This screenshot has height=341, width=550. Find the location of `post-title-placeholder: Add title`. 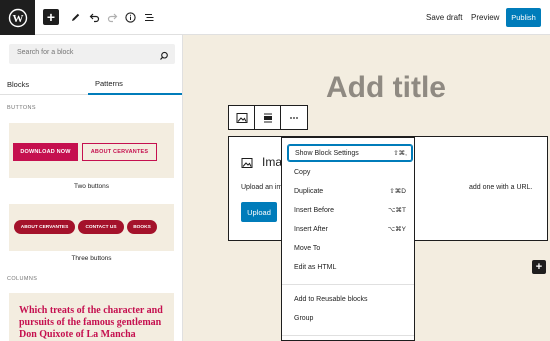

post-title-placeholder: Add title is located at coordinates (386, 88).